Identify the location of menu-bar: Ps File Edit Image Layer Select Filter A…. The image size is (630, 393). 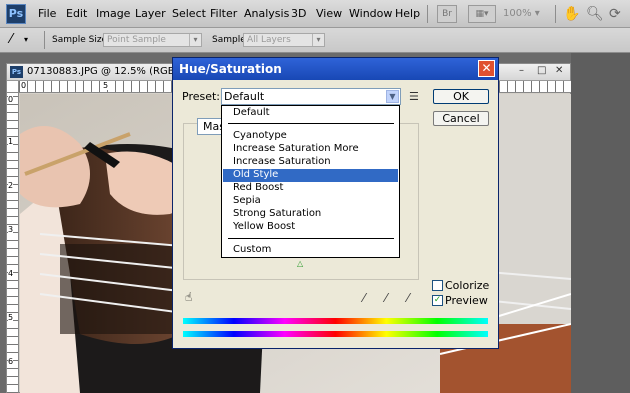
(315, 14).